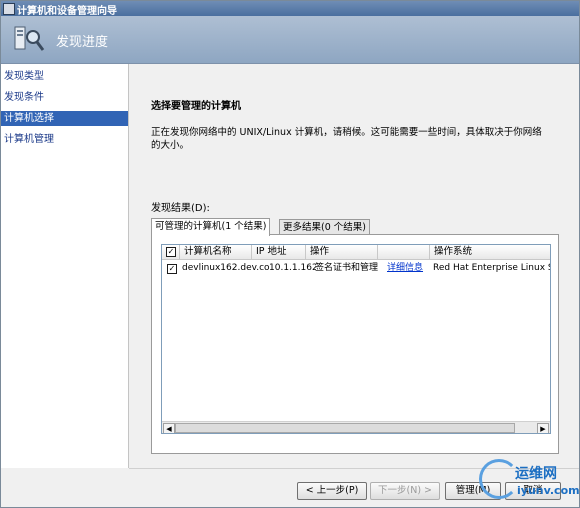 This screenshot has height=508, width=580. Describe the element at coordinates (67, 11) in the screenshot. I see `window-title: 计算机和设备管理向导` at that location.